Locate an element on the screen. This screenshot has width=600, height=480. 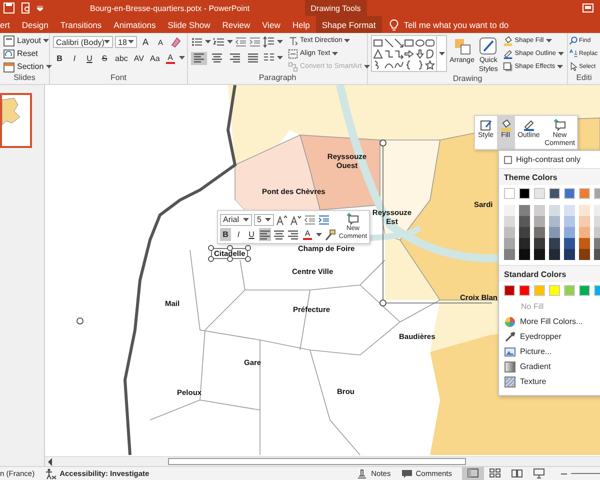
increase-font-size-button: A is located at coordinates (145, 42).